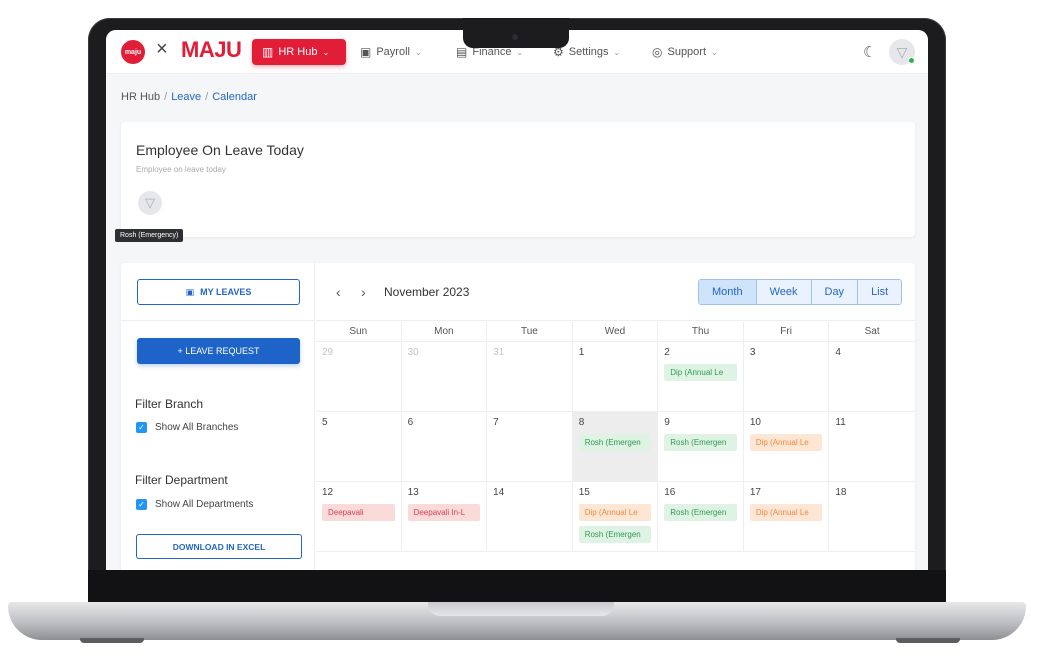  I want to click on day-number: 29, so click(328, 352).